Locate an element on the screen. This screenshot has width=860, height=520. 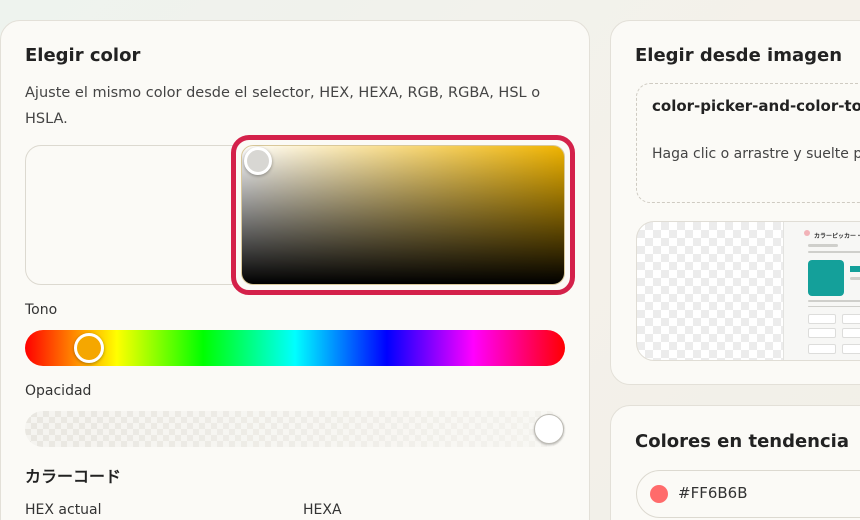
hue-slider is located at coordinates (295, 348).